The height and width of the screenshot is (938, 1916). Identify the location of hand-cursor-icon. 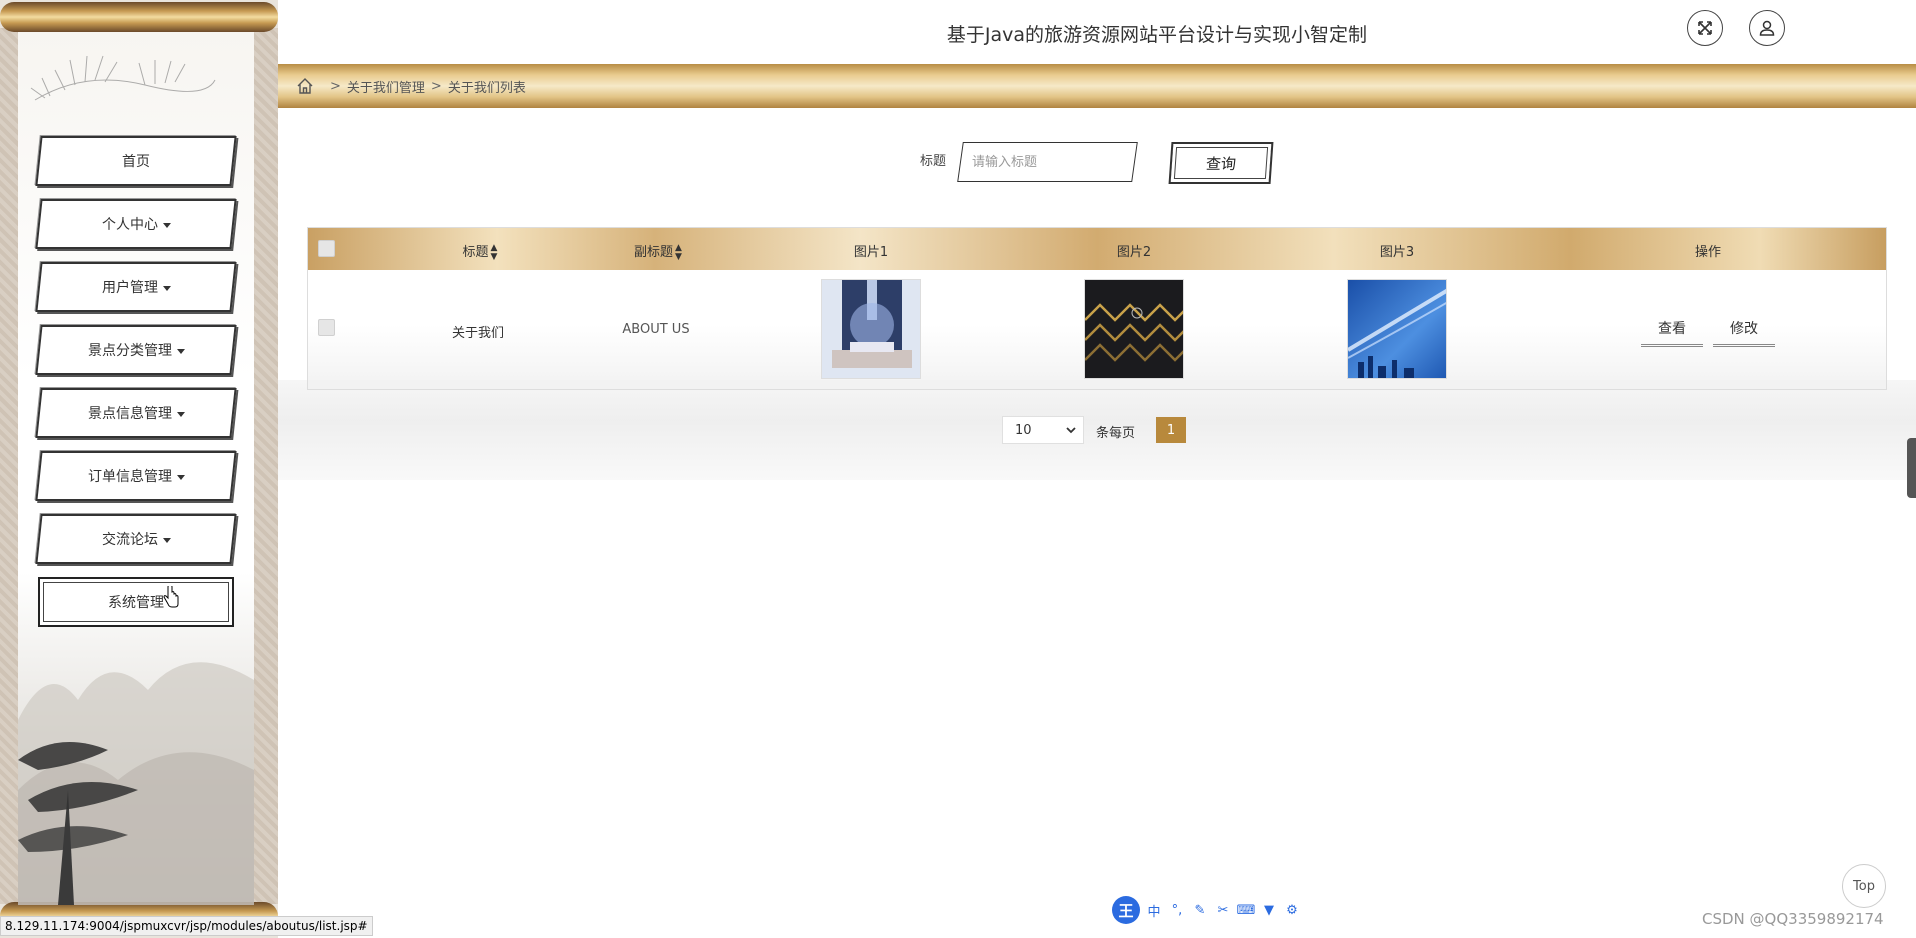
(171, 597).